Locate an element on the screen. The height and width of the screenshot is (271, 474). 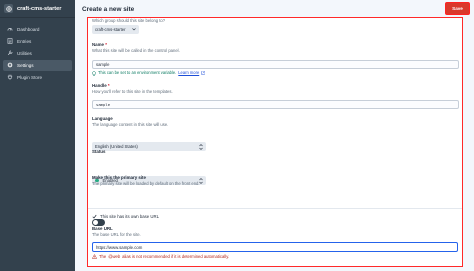
external-link-icon is located at coordinates (203, 73).